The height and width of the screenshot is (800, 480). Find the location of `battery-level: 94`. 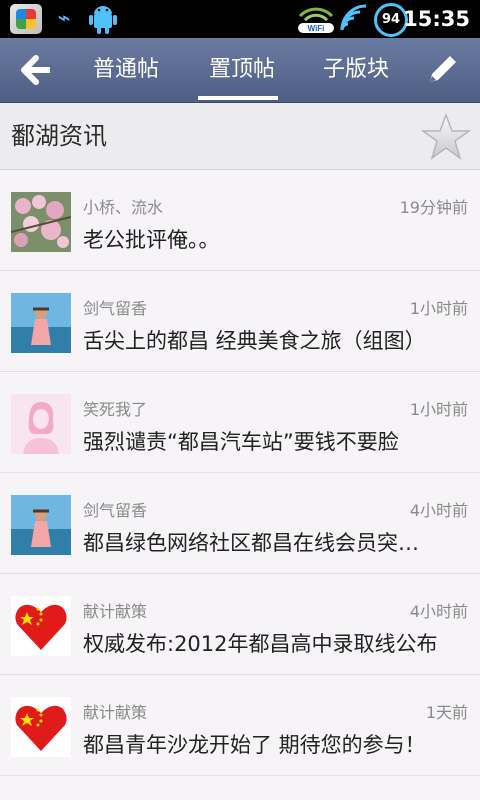

battery-level: 94 is located at coordinates (391, 19).